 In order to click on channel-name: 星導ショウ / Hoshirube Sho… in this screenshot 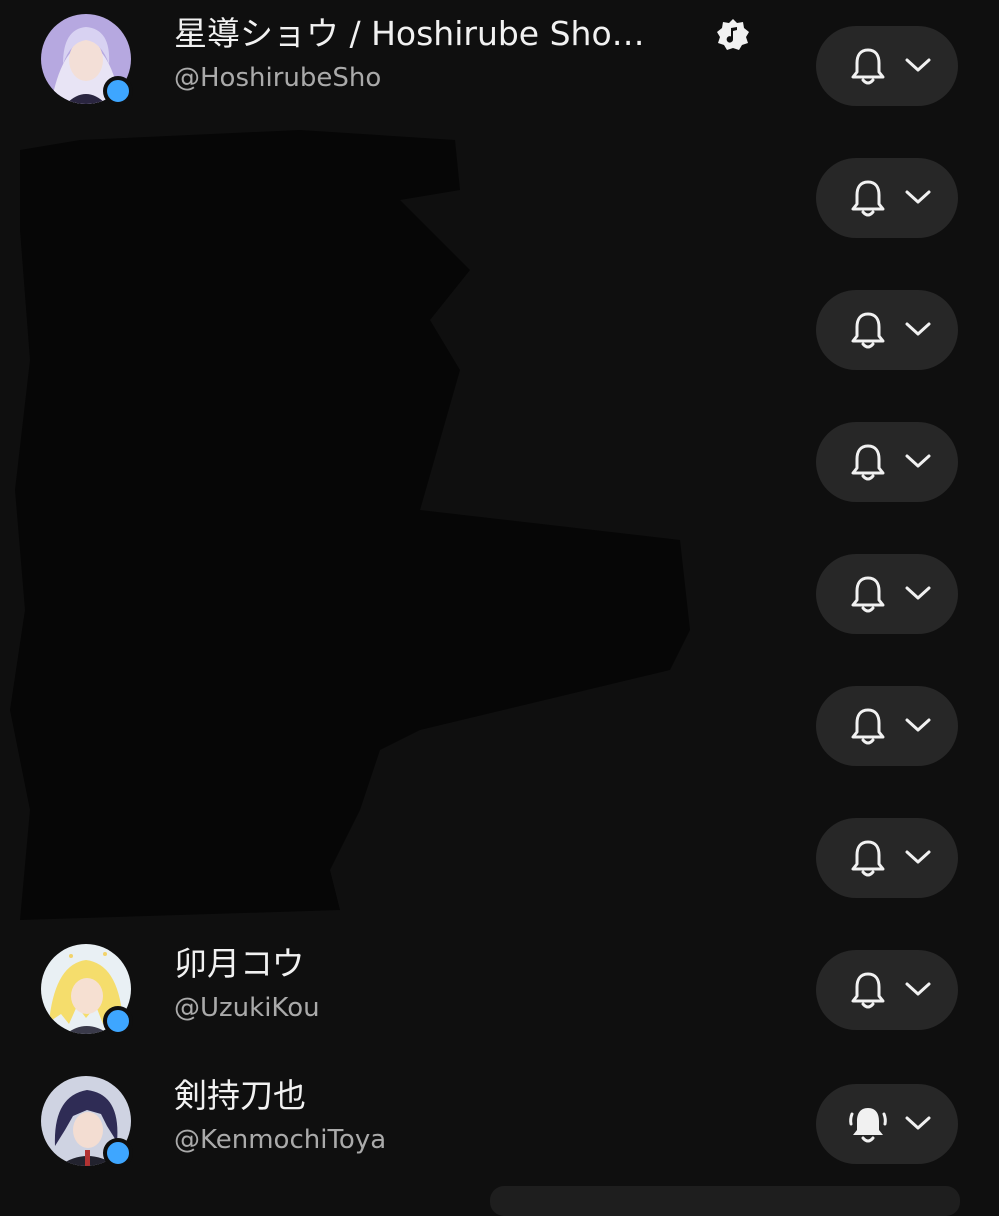, I will do `click(409, 33)`.